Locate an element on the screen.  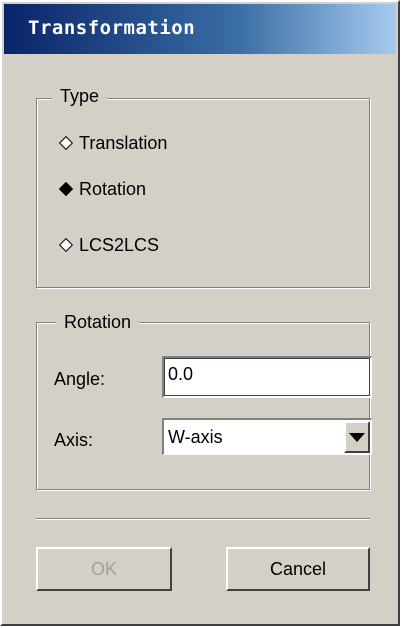
type-legend: Type is located at coordinates (80, 96).